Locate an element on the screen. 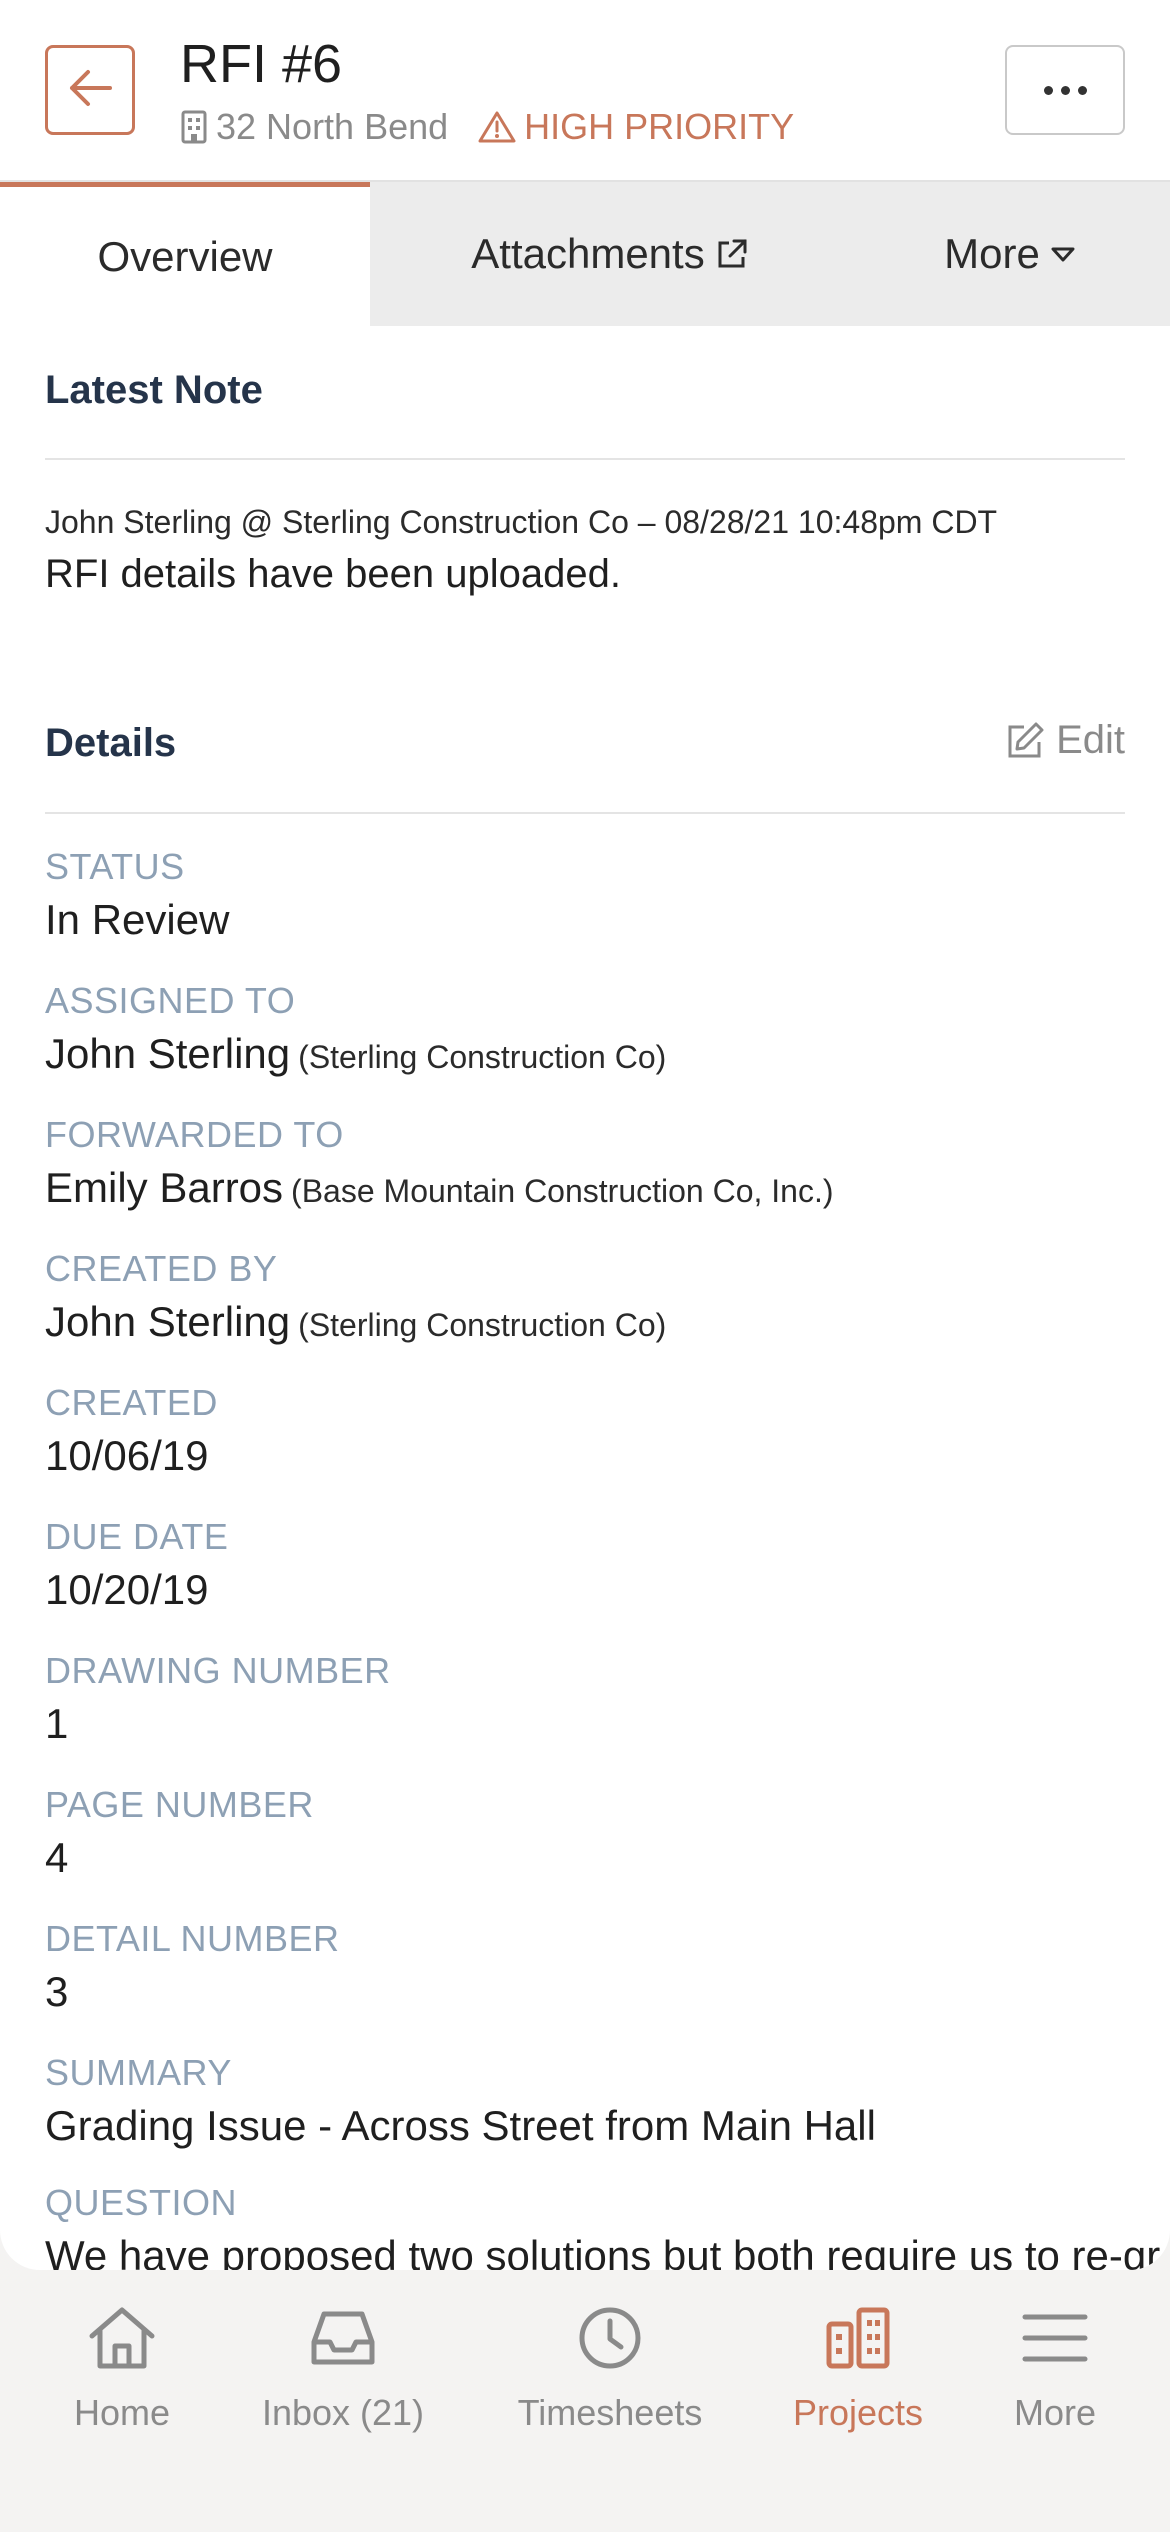 This screenshot has height=2532, width=1170. hamburger-icon is located at coordinates (1055, 2338).